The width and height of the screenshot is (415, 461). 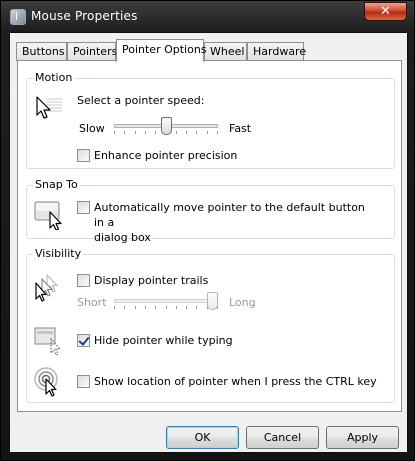 I want to click on snap-to-group-label: Snap To, so click(x=56, y=184).